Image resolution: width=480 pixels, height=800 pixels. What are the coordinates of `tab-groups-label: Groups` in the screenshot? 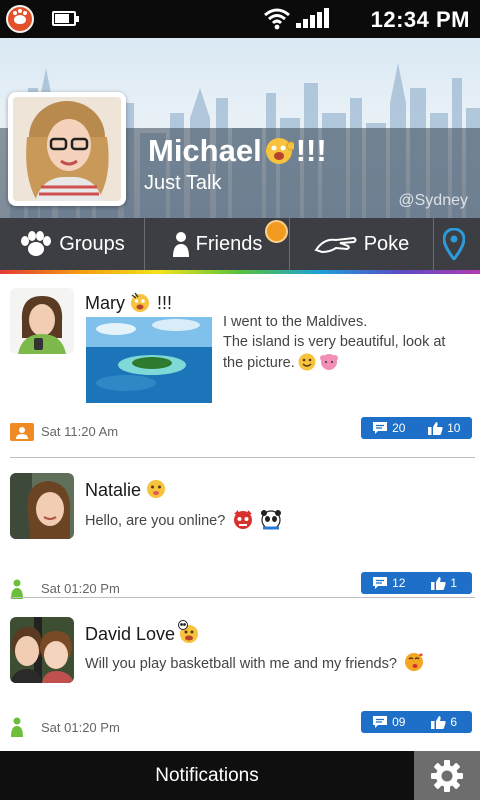 It's located at (92, 243).